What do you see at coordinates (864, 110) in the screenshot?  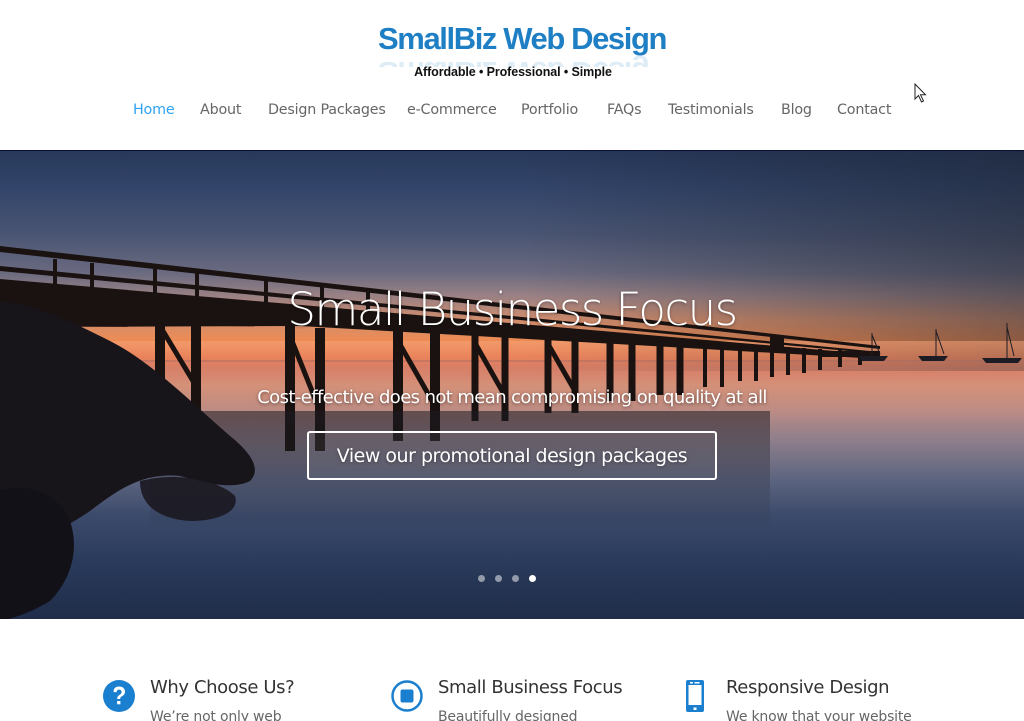 I see `nav-item-contact: Contact` at bounding box center [864, 110].